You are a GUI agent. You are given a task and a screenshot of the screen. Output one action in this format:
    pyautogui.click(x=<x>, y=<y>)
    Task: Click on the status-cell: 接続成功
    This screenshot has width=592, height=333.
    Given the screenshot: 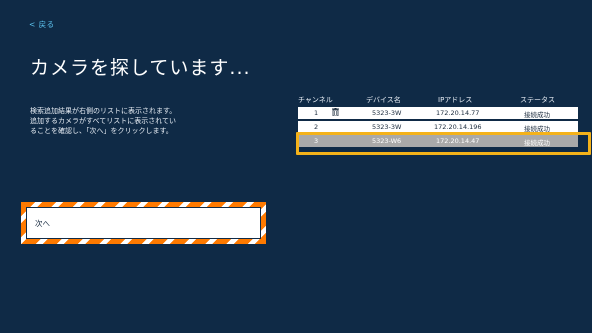 What is the action you would take?
    pyautogui.click(x=537, y=115)
    